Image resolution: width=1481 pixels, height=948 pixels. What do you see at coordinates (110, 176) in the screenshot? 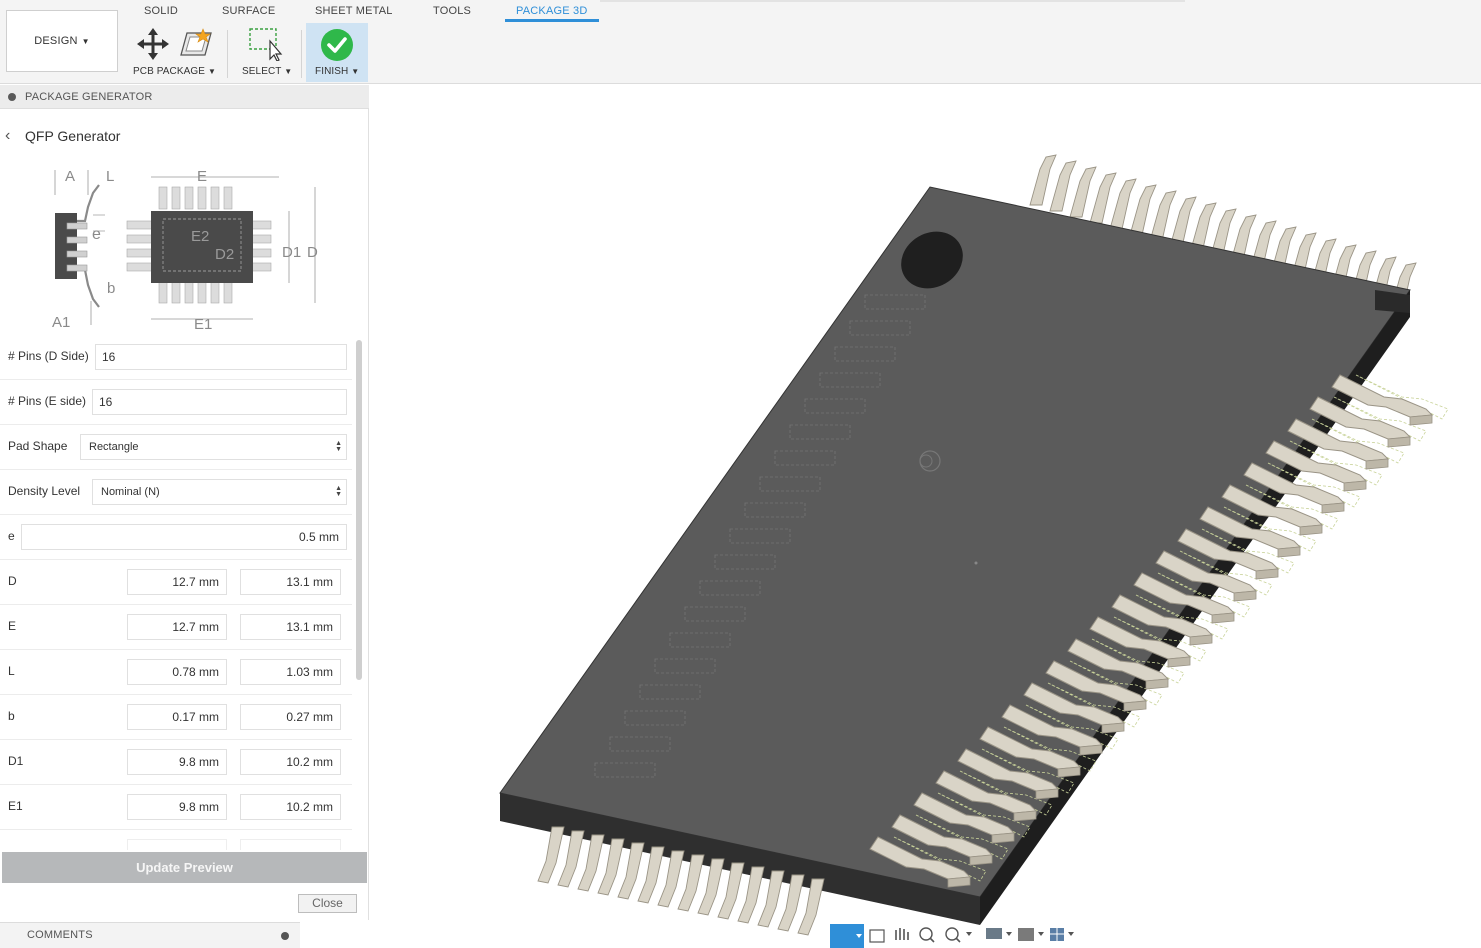
I see `svg-text: L` at bounding box center [110, 176].